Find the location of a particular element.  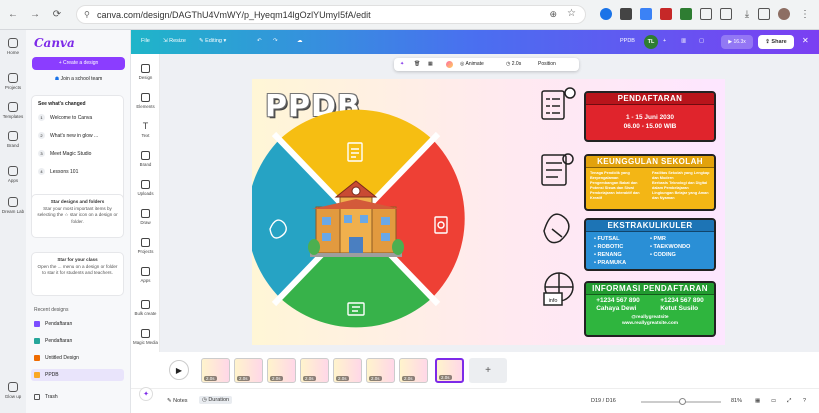

document-title: PPDB is located at coordinates (627, 41).